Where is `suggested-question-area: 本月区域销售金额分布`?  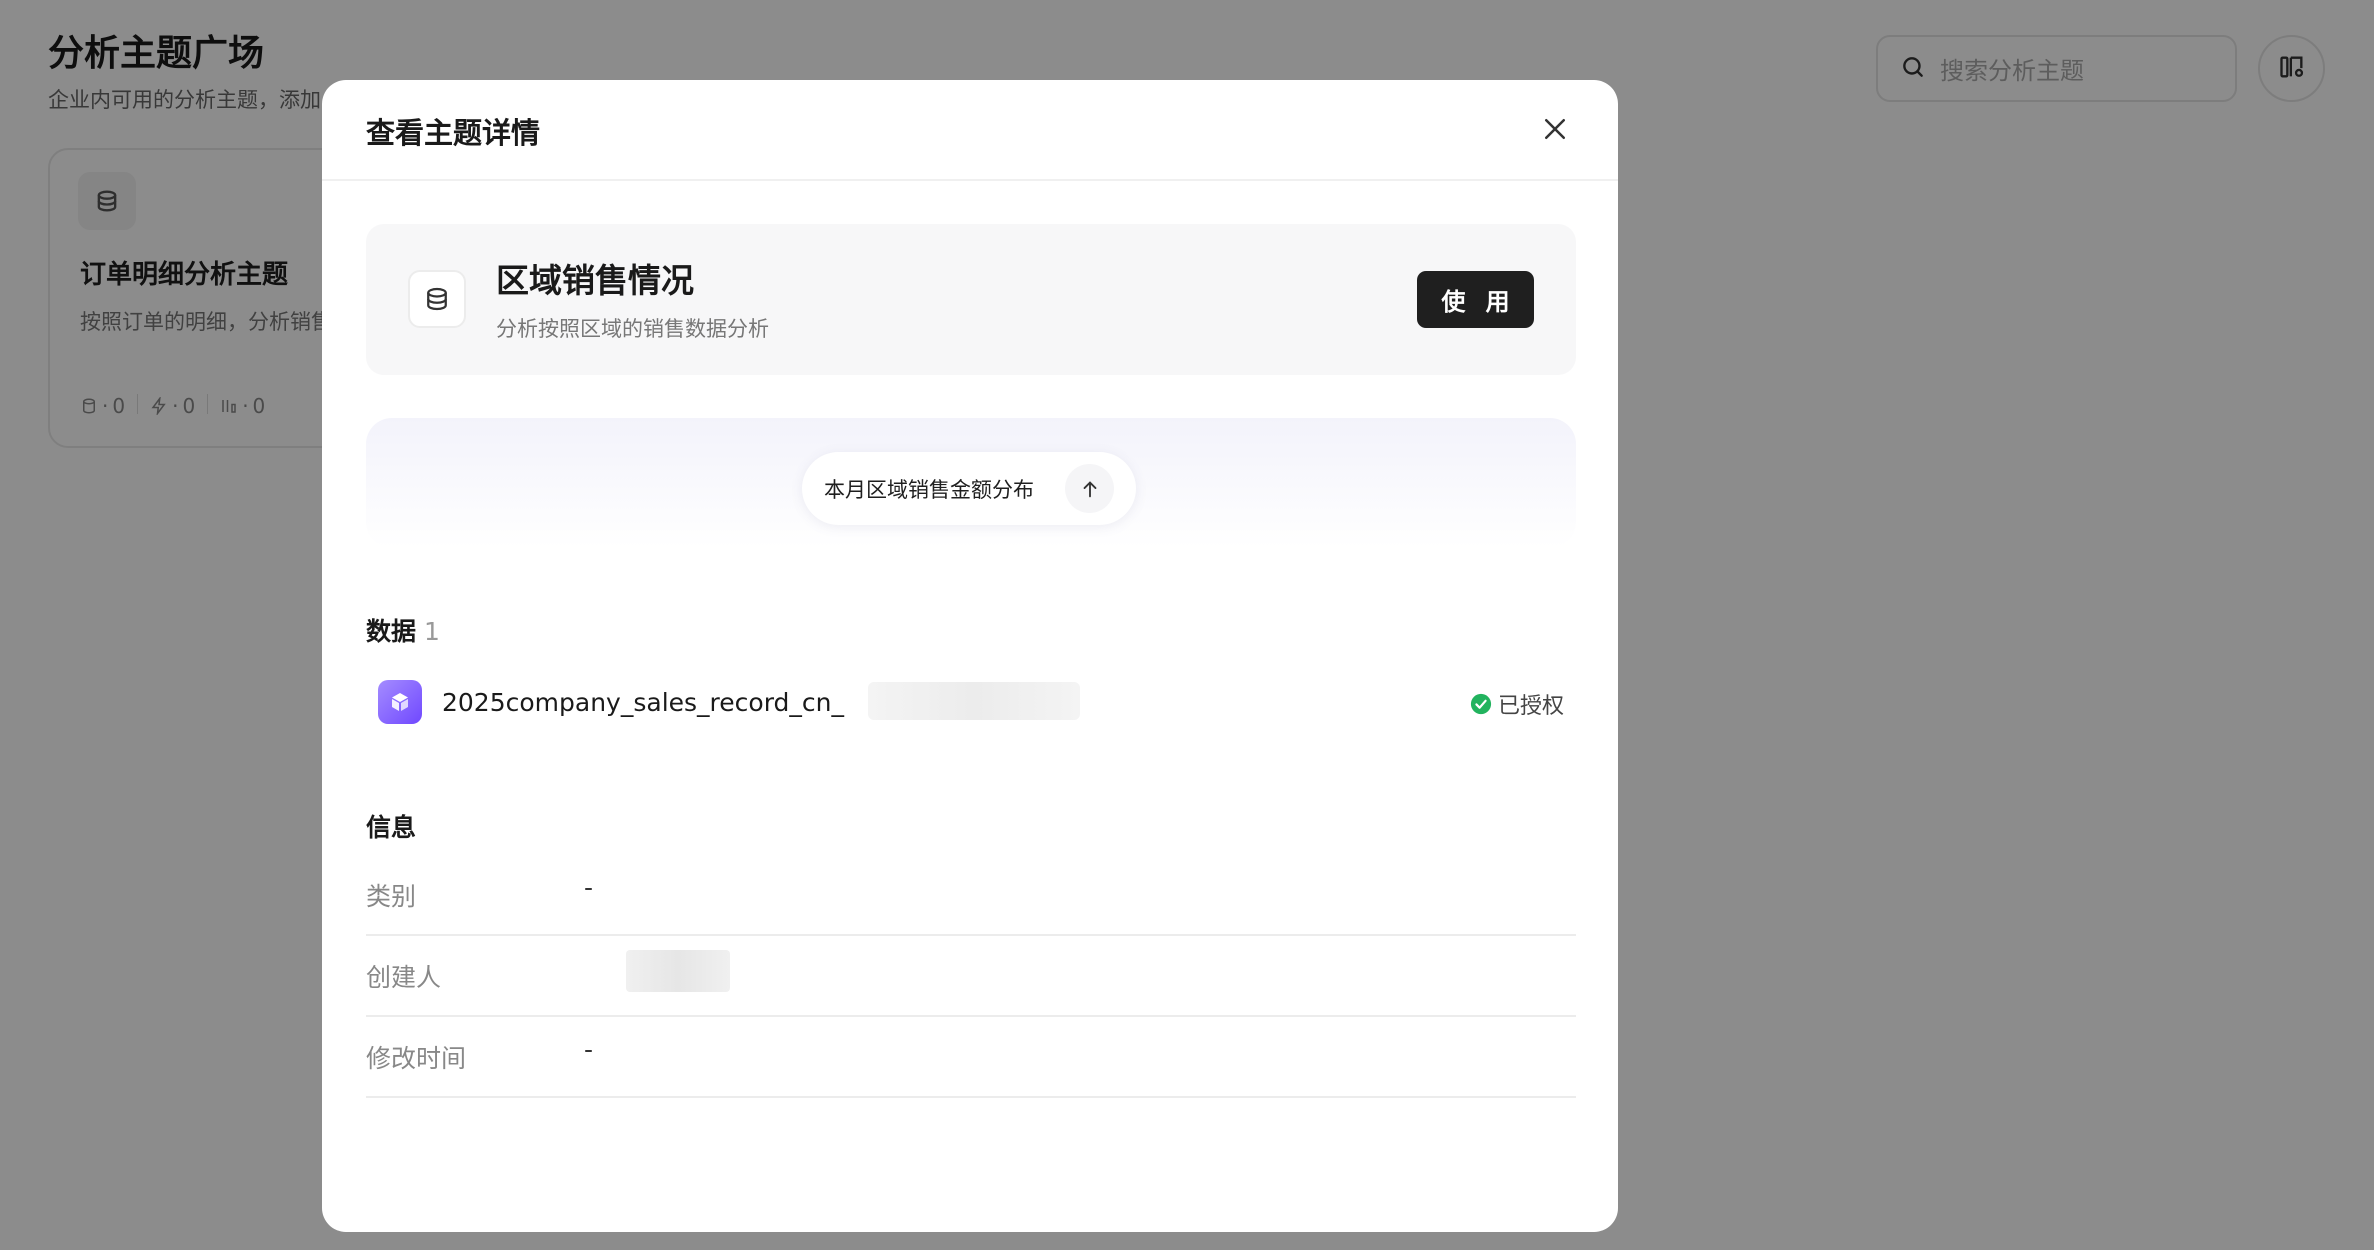 suggested-question-area: 本月区域销售金额分布 is located at coordinates (971, 483).